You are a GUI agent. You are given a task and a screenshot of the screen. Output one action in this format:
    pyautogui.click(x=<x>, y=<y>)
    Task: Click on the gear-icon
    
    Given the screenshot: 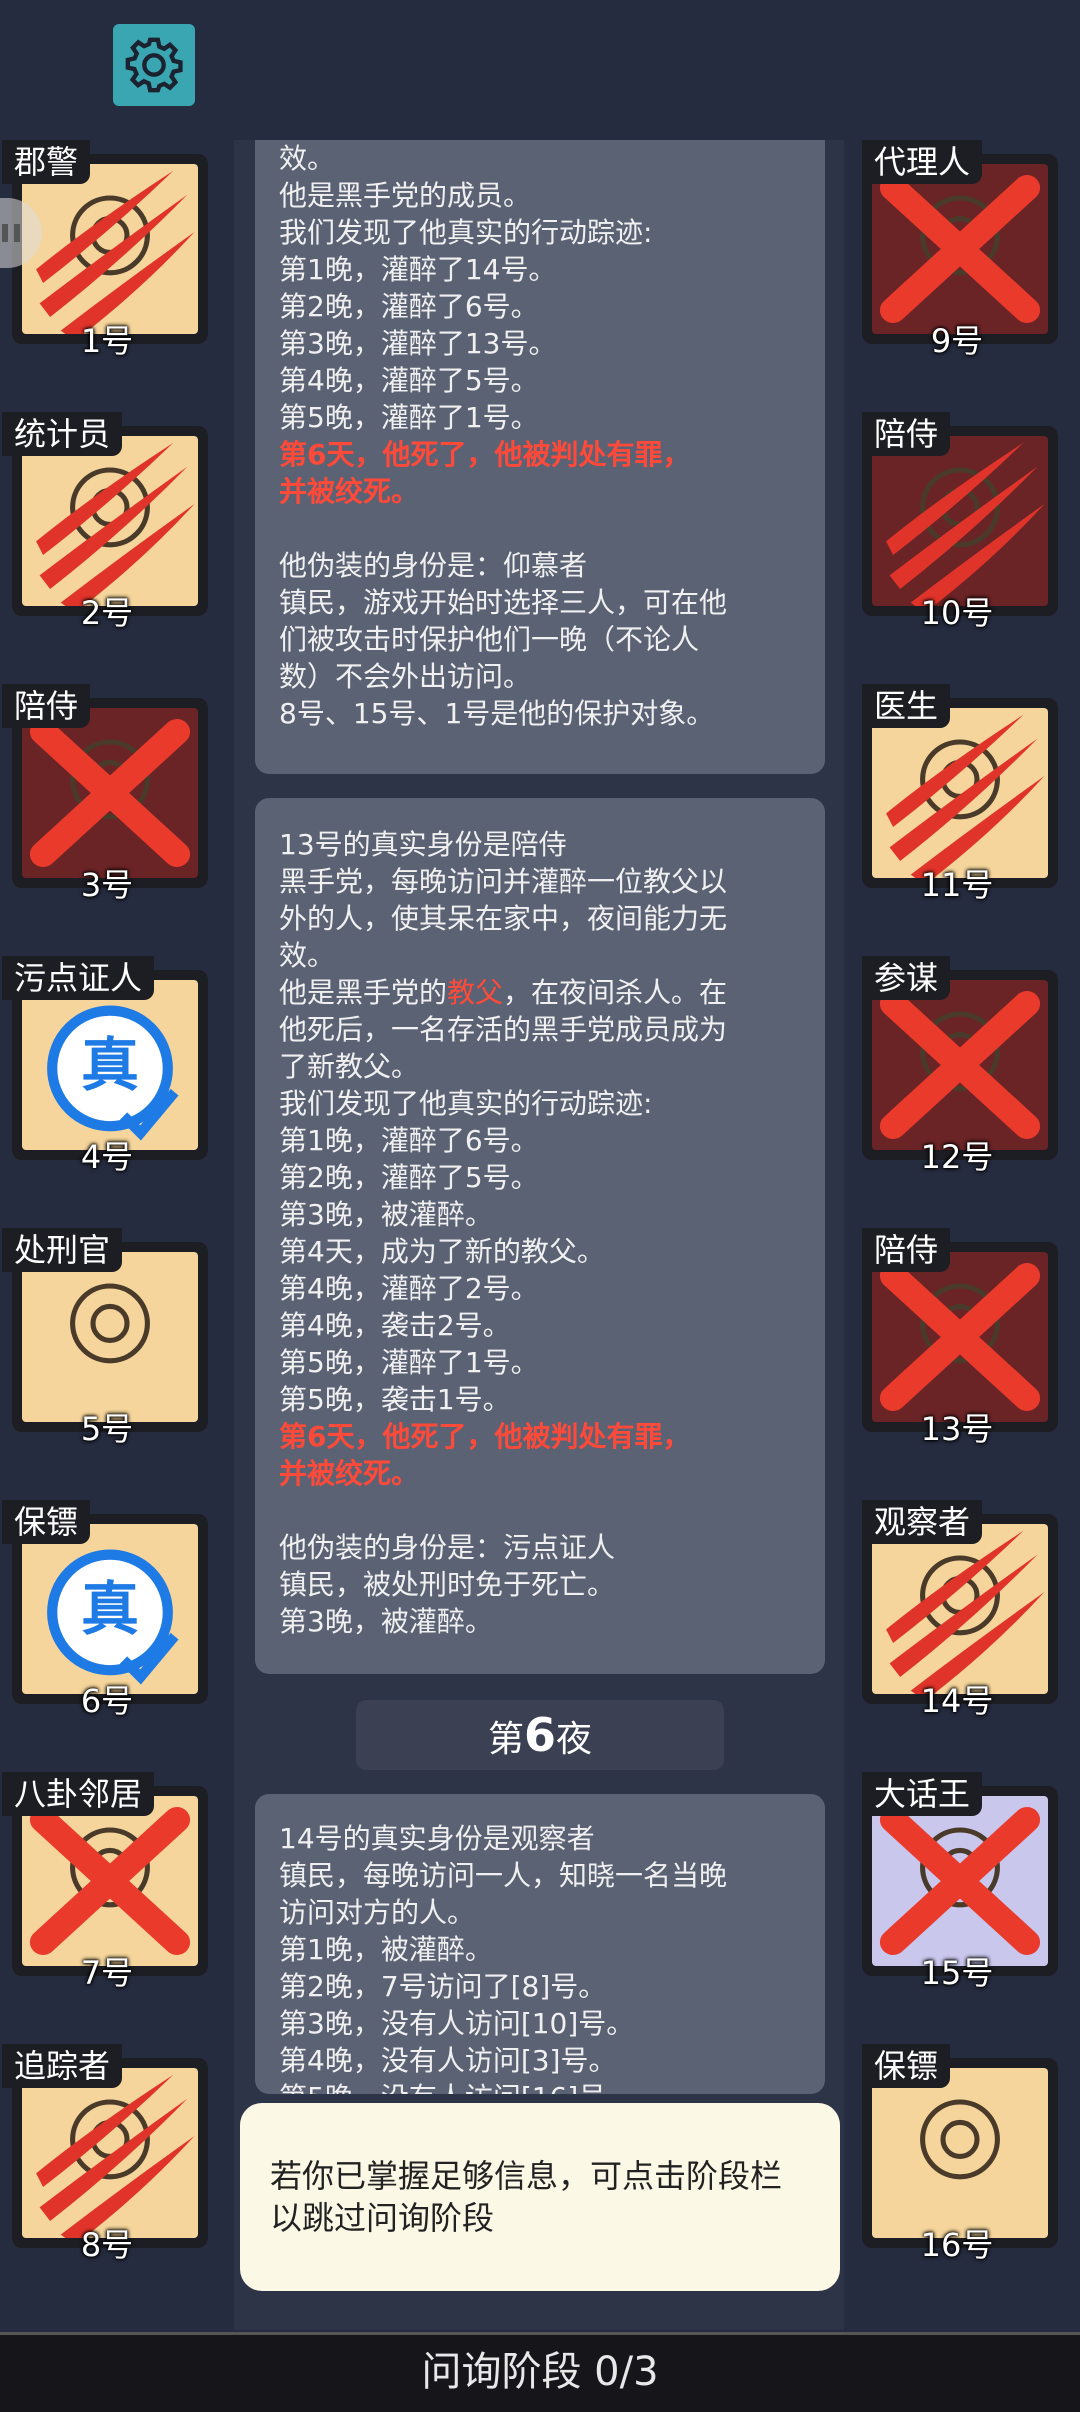 What is the action you would take?
    pyautogui.click(x=154, y=65)
    